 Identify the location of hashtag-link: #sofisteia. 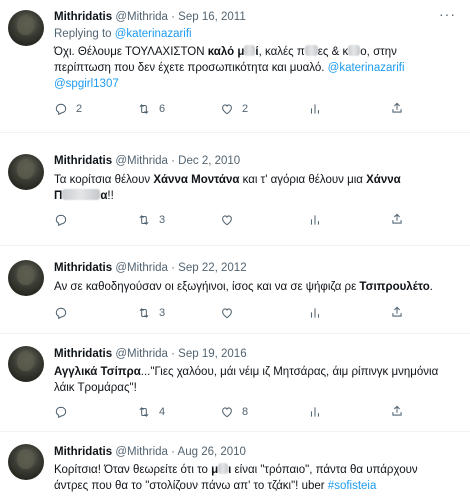
(352, 486).